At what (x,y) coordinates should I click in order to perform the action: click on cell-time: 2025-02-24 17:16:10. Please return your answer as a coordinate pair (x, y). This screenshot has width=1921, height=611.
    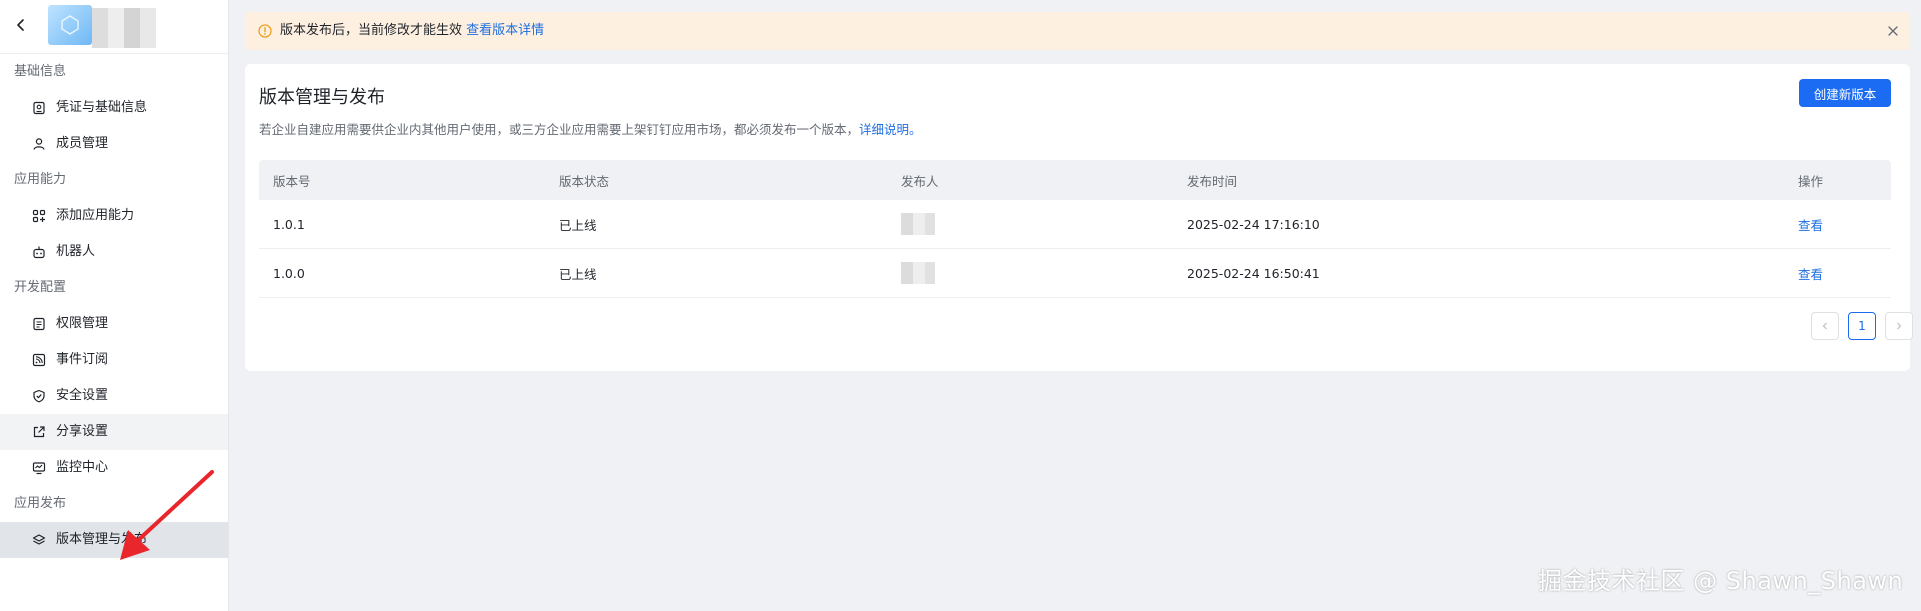
    Looking at the image, I should click on (1253, 224).